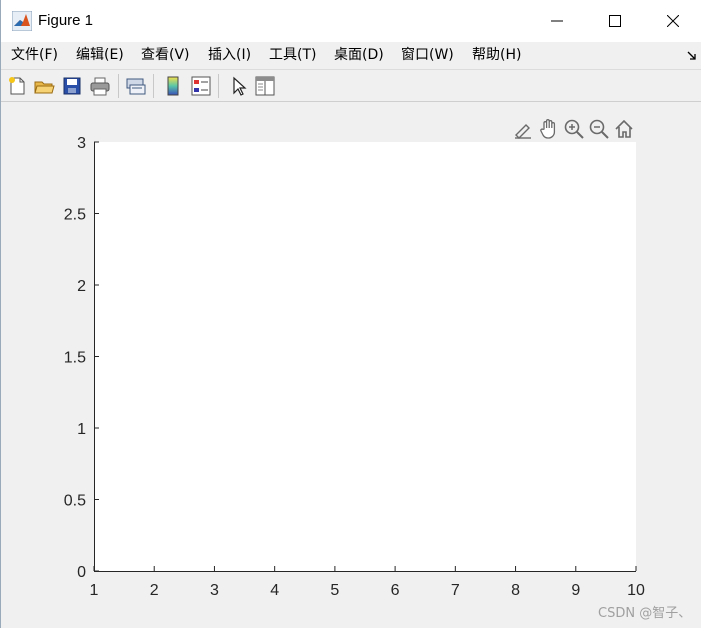  What do you see at coordinates (75, 215) in the screenshot?
I see `y-tick-label: 2.5` at bounding box center [75, 215].